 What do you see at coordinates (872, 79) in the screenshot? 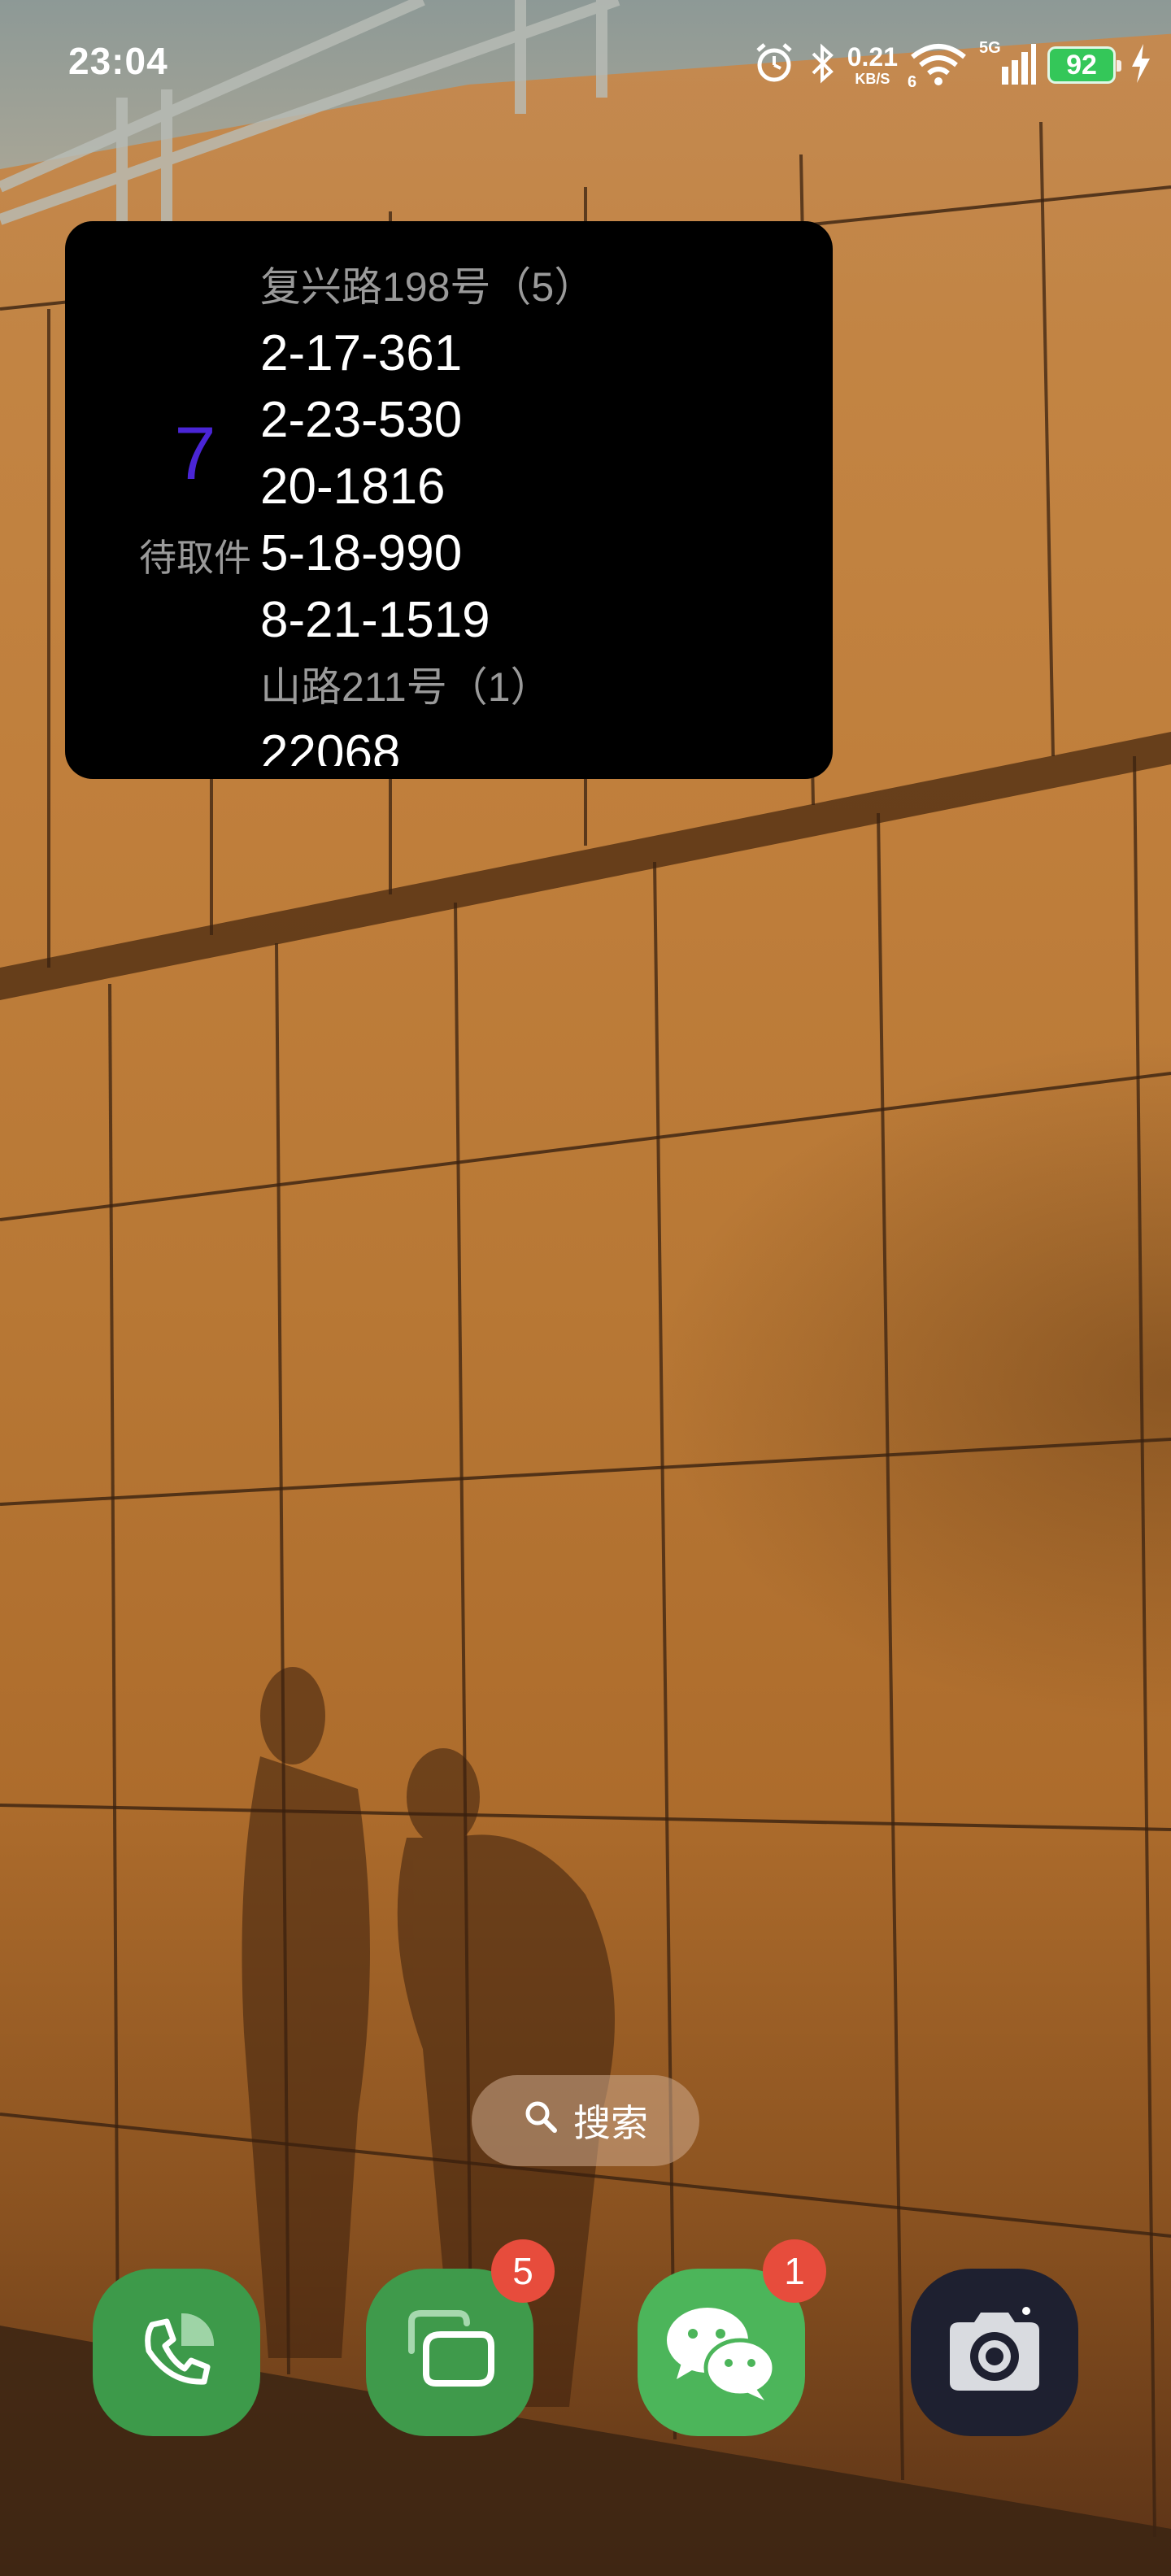
I see `network-speed-unit: KB/S` at bounding box center [872, 79].